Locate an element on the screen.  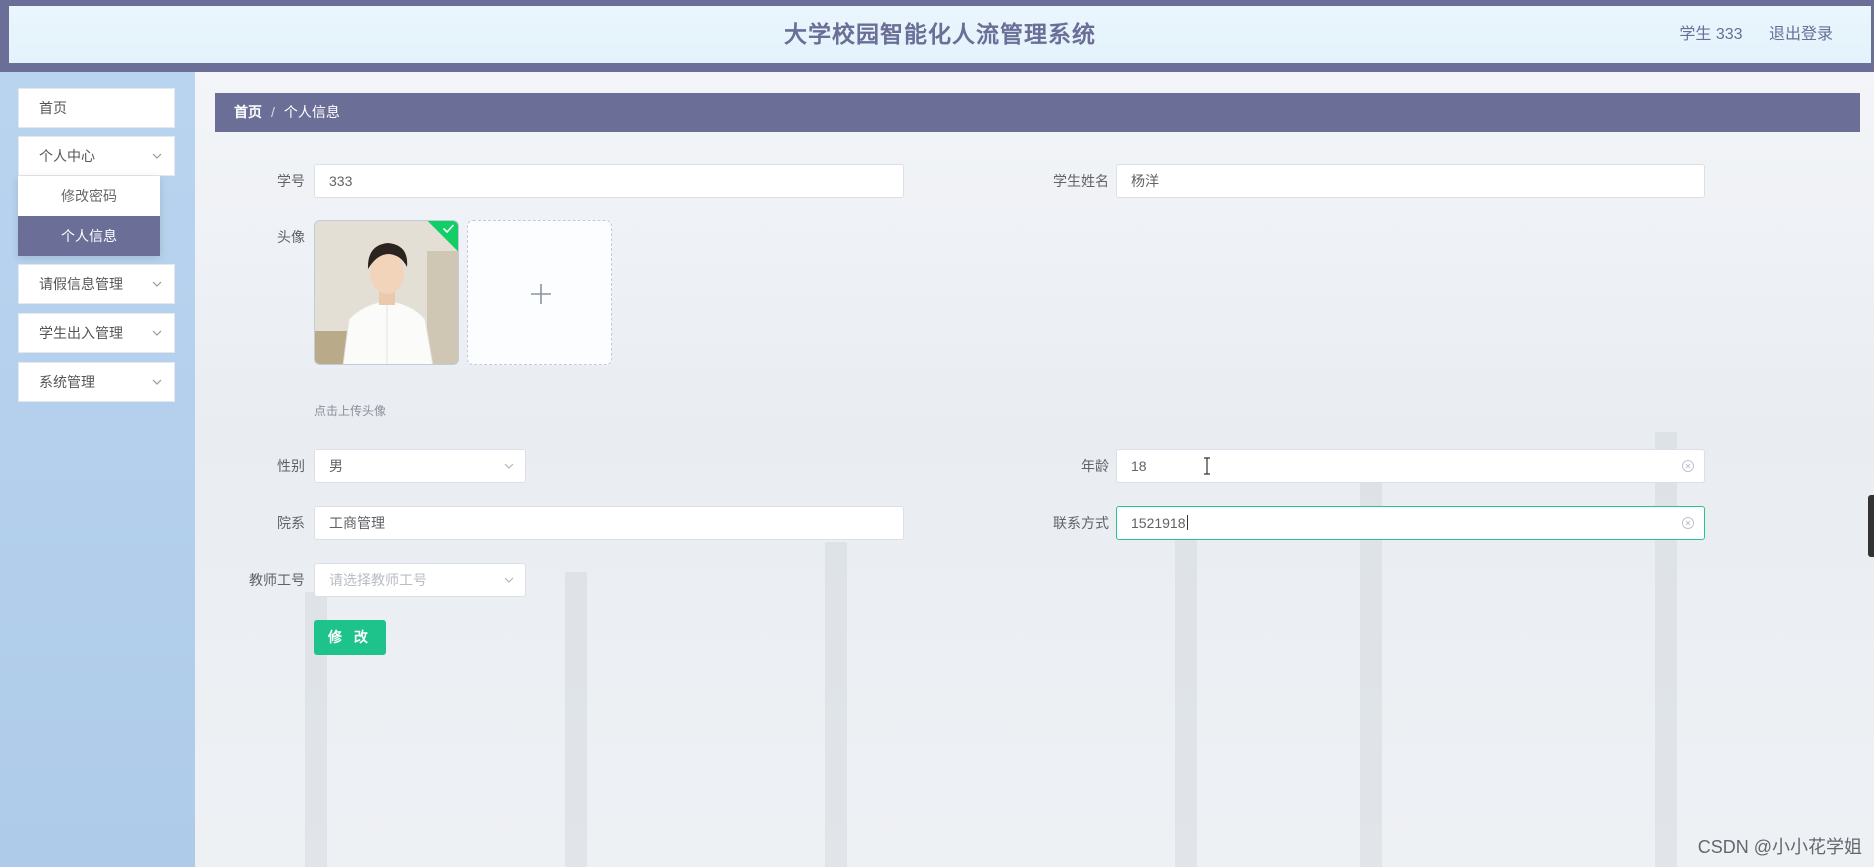
sidebar-item-access-management: 学生出入管理 is located at coordinates (96, 333).